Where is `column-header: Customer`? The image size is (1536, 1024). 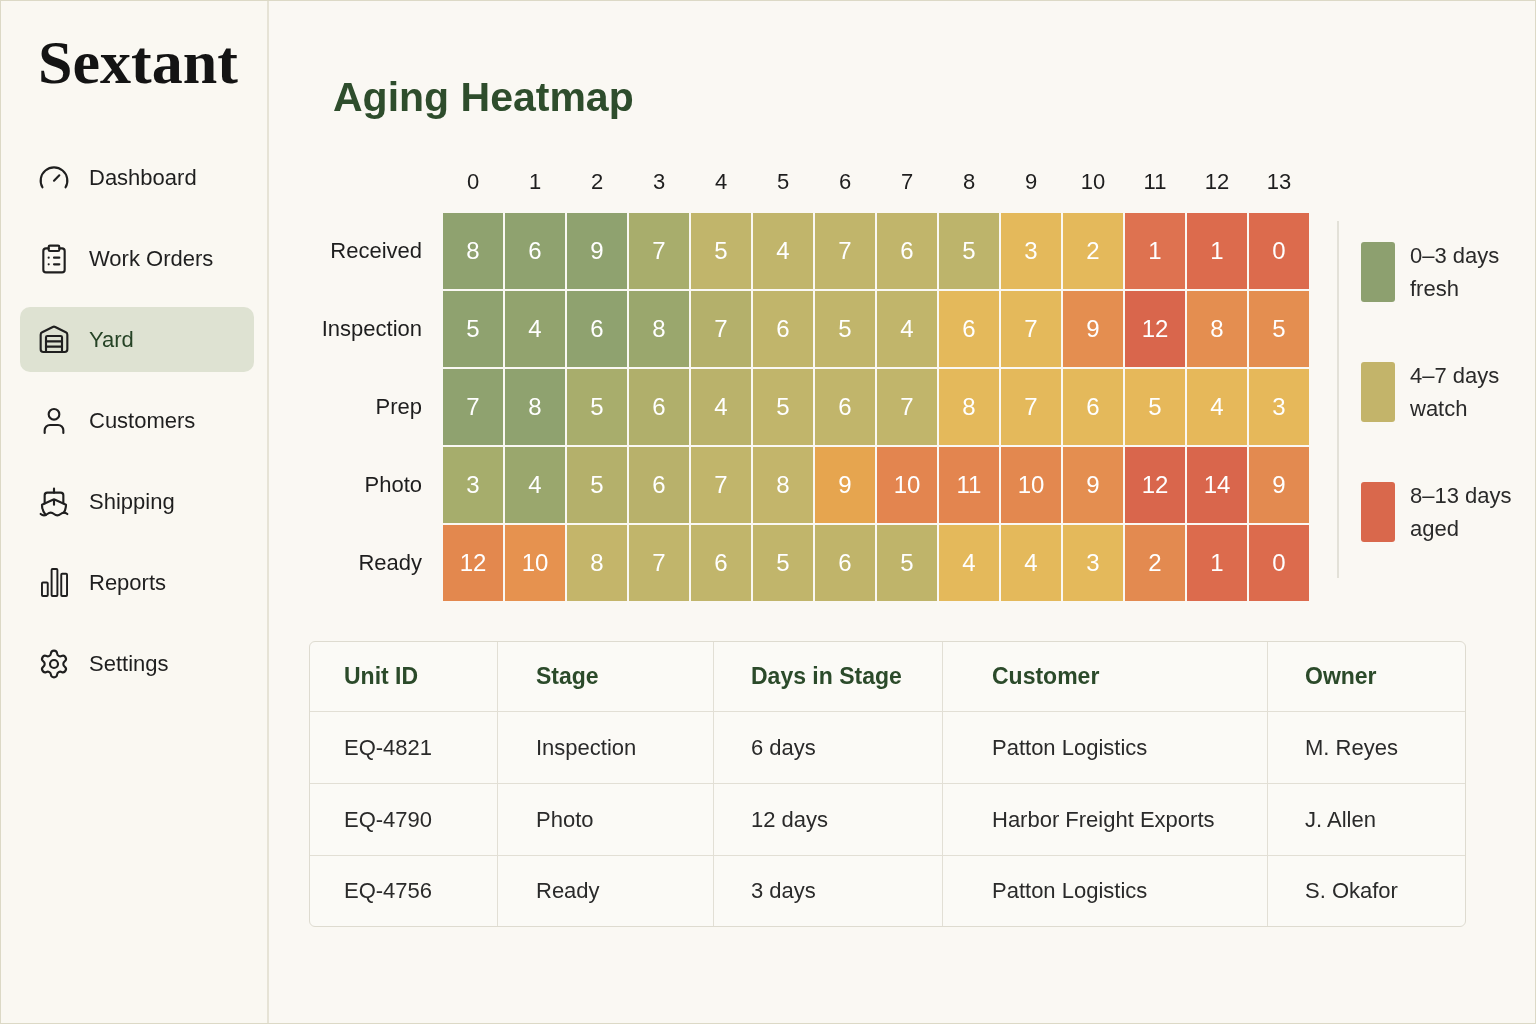
column-header: Customer is located at coordinates (1105, 677).